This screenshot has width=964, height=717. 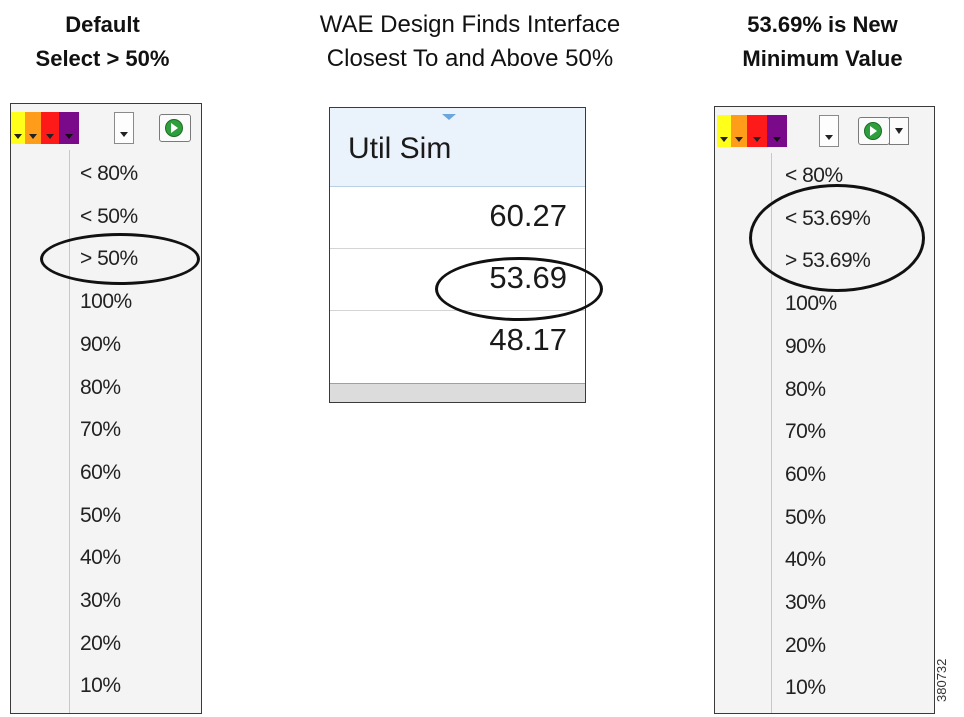 What do you see at coordinates (941, 680) in the screenshot?
I see `figure-id: 380732` at bounding box center [941, 680].